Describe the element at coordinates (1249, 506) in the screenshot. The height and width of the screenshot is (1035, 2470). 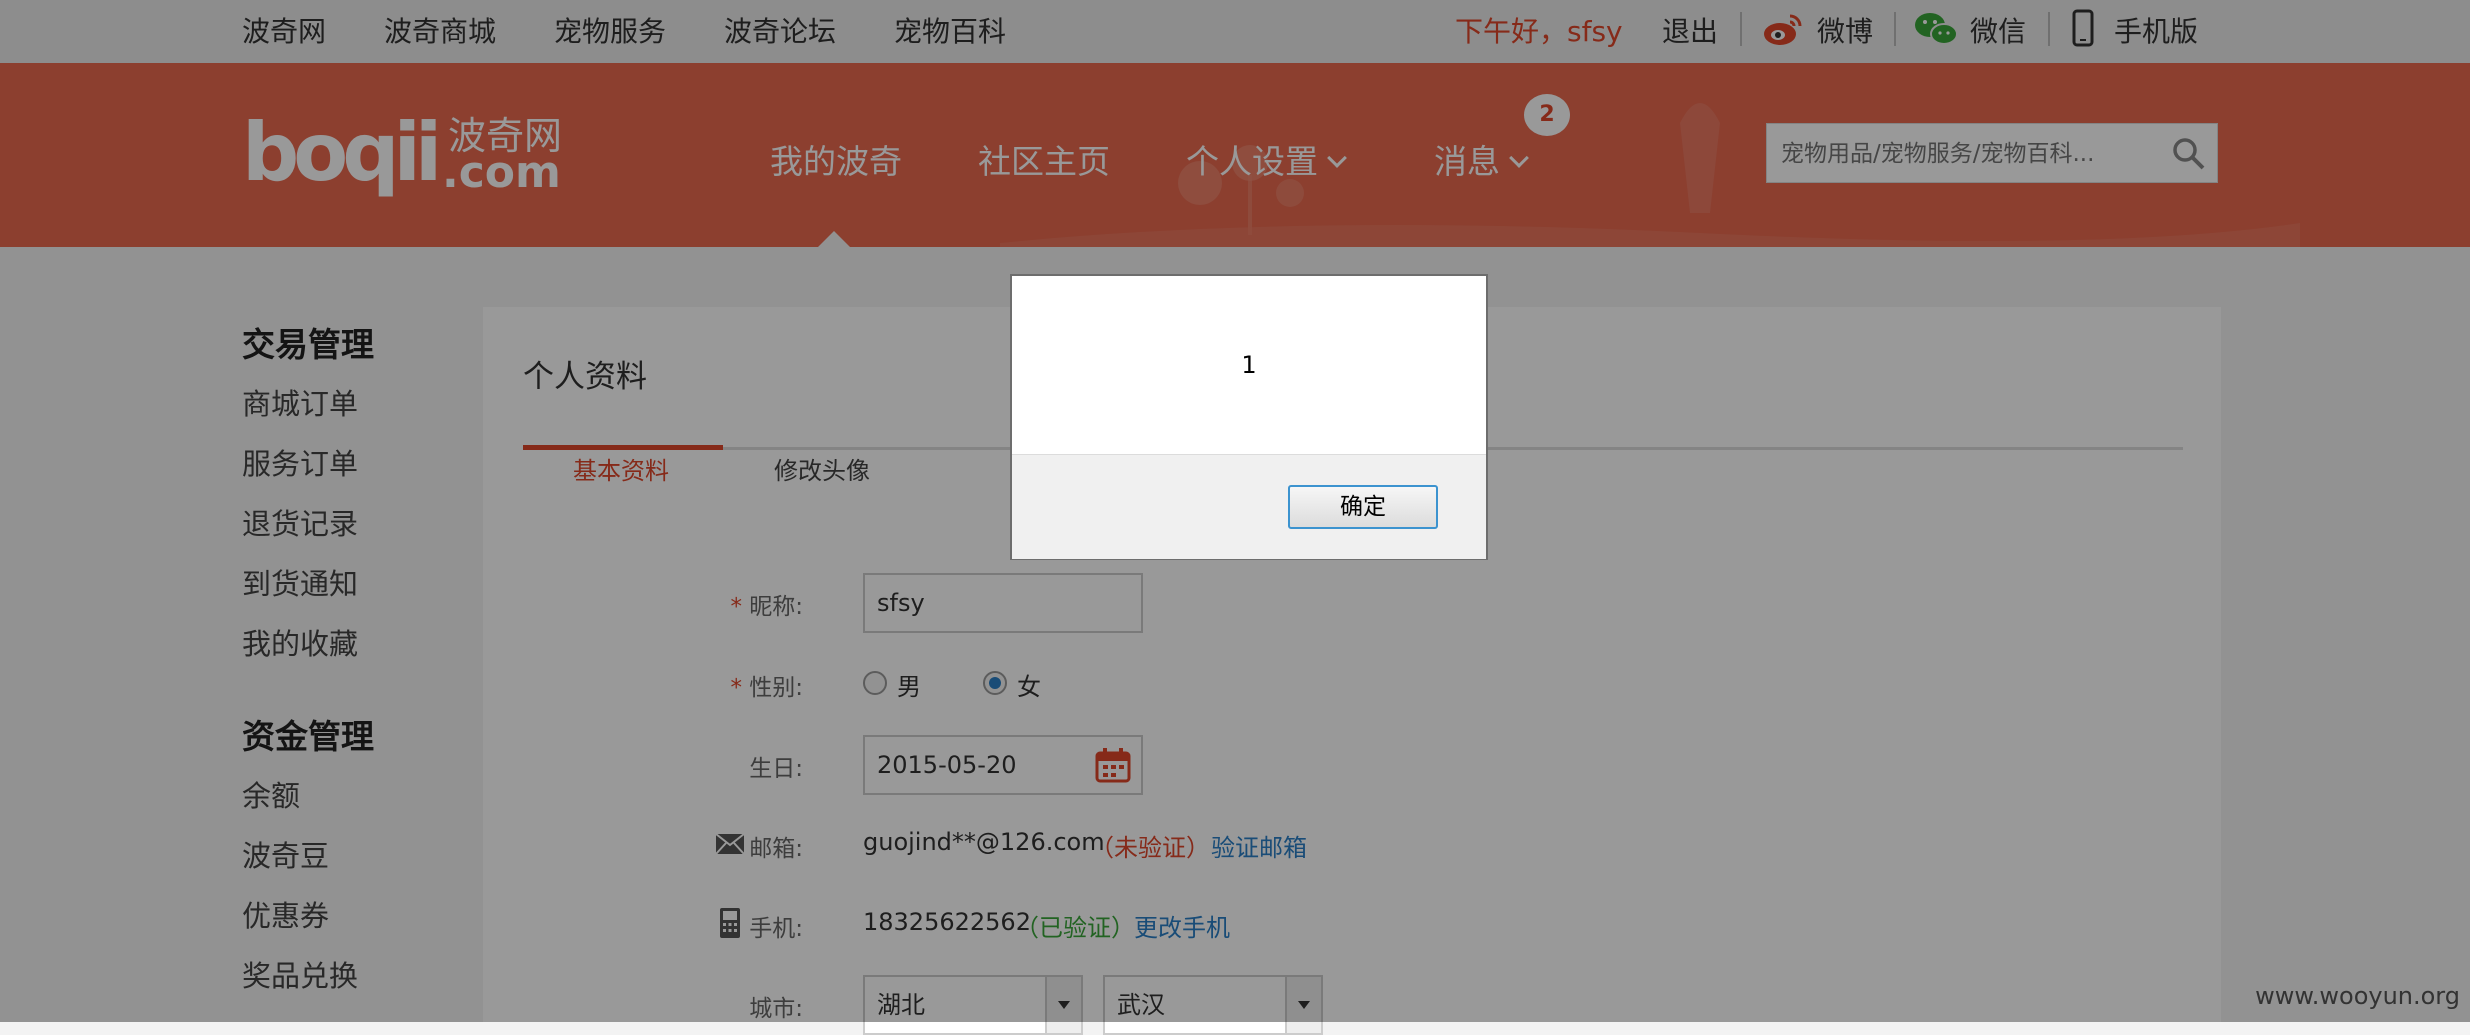
I see `dialog-footer: 确定` at that location.